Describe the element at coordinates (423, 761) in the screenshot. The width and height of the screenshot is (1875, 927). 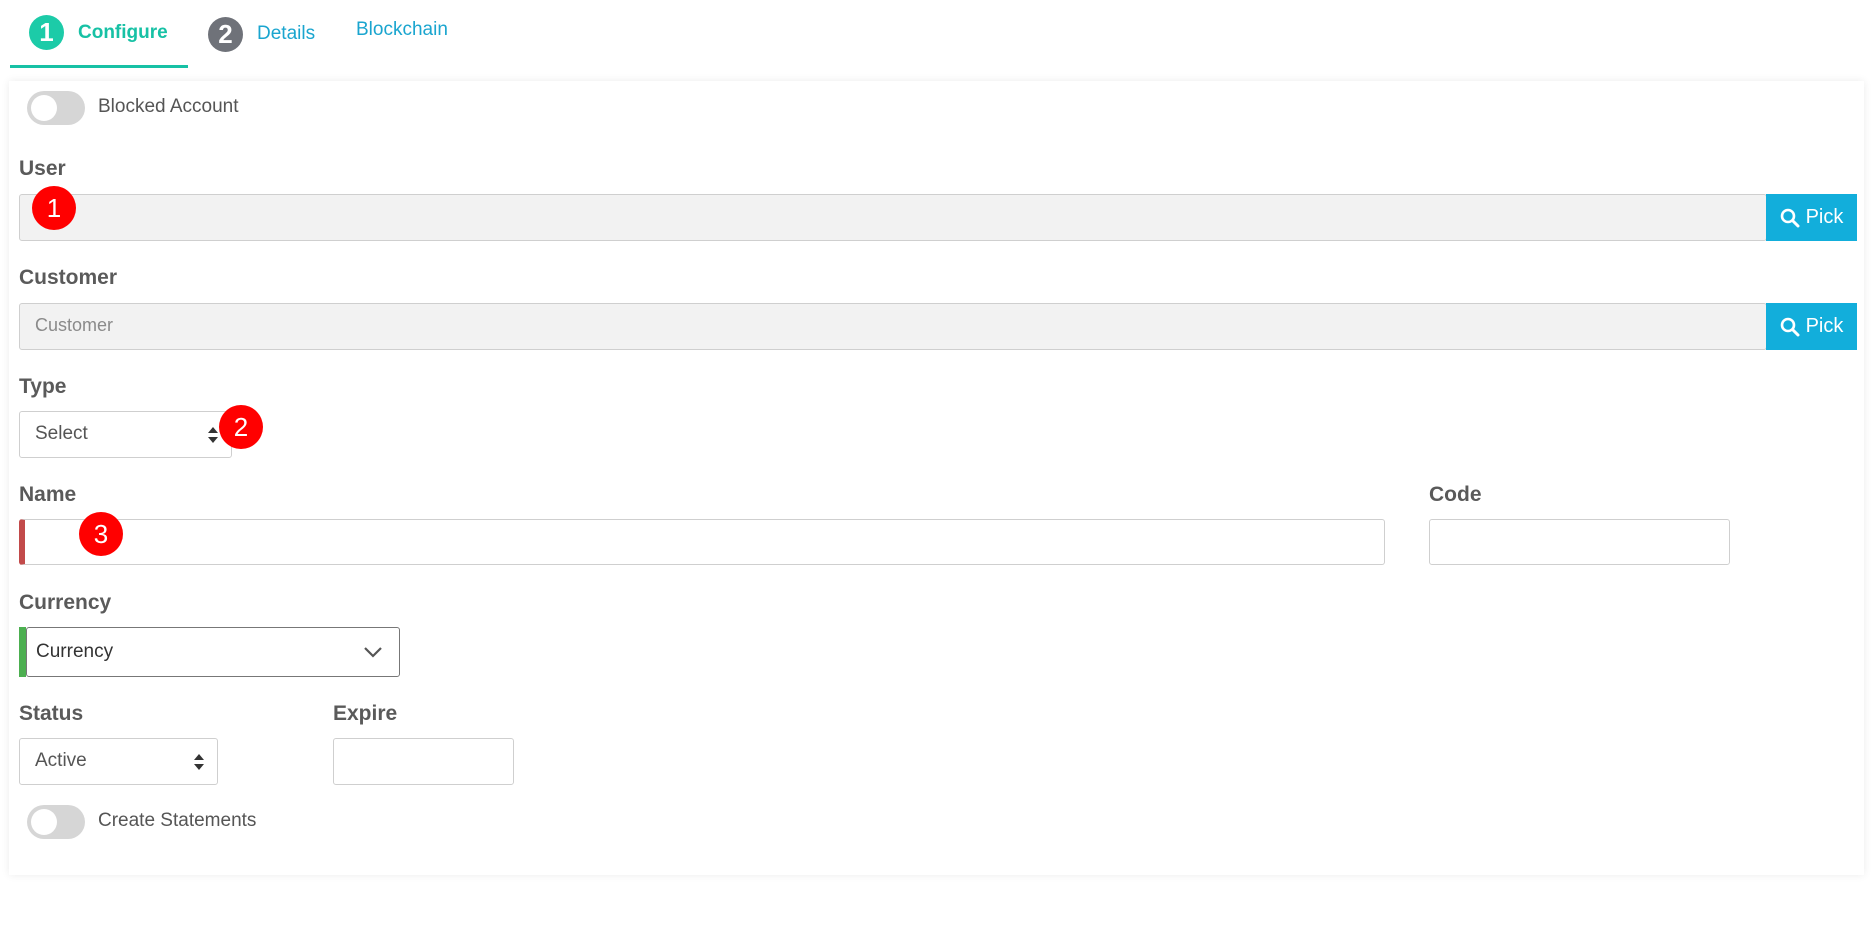
I see `expire-input` at that location.